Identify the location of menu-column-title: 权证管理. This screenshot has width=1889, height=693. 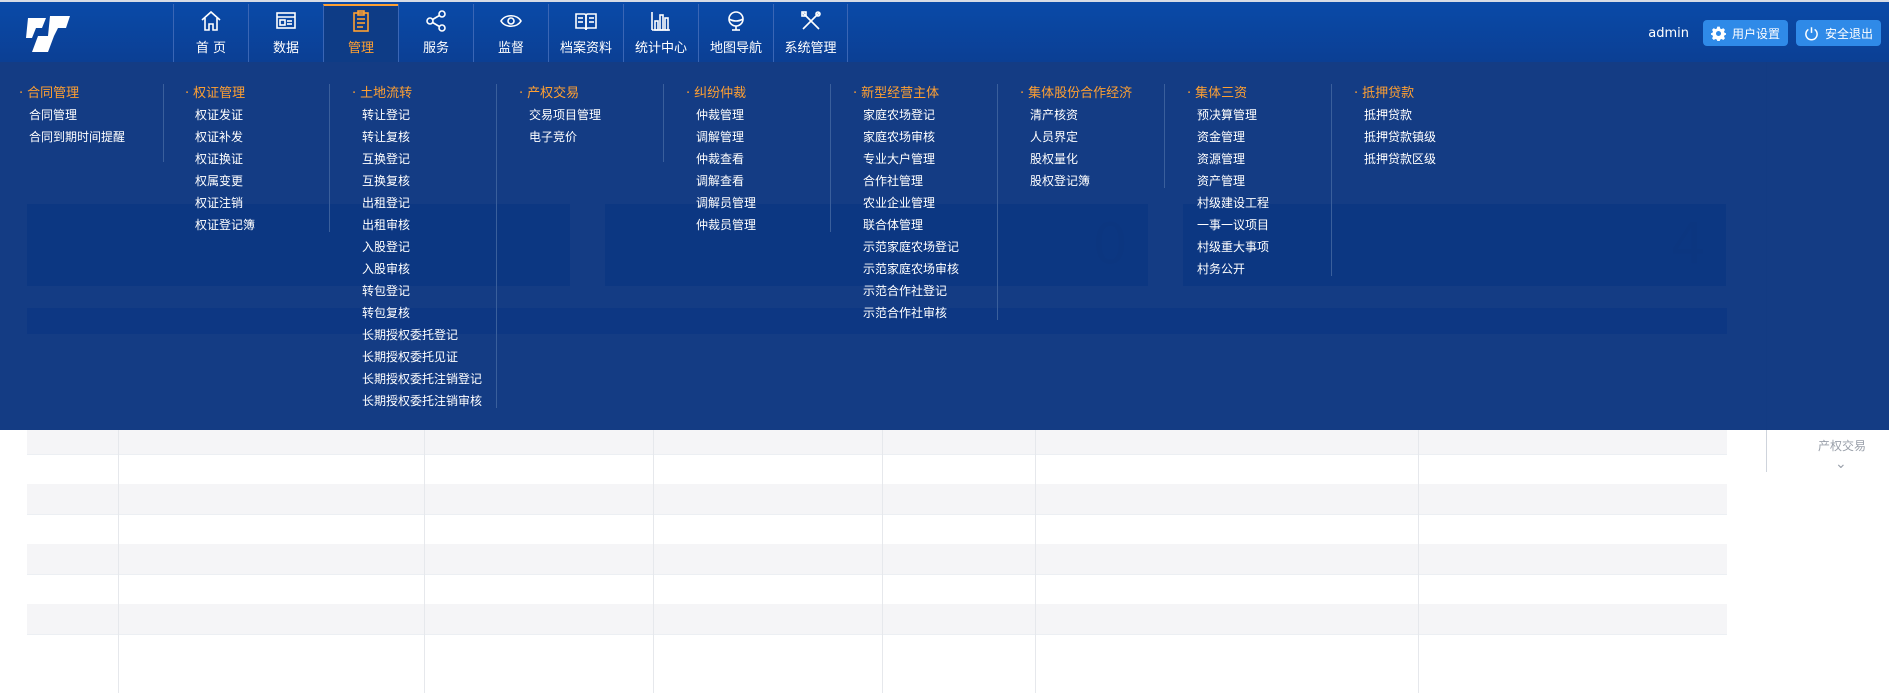
(257, 94).